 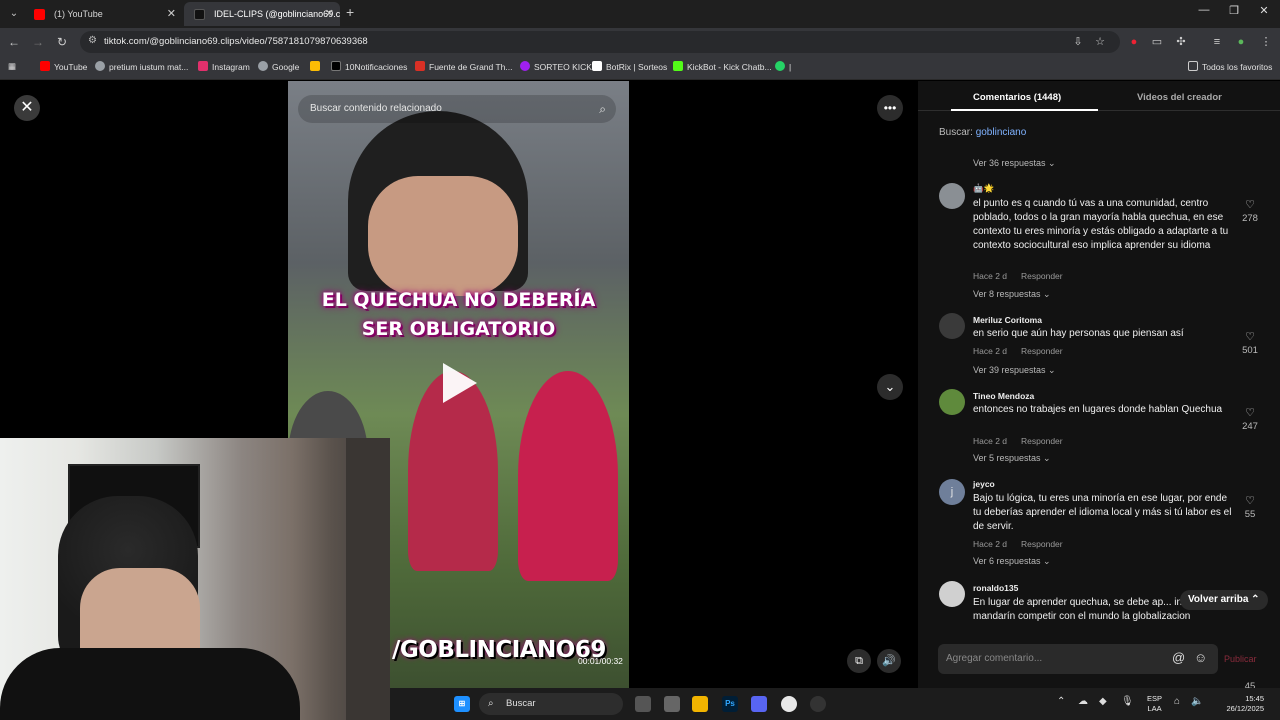 I want to click on search-icon: ⌕, so click(x=602, y=109).